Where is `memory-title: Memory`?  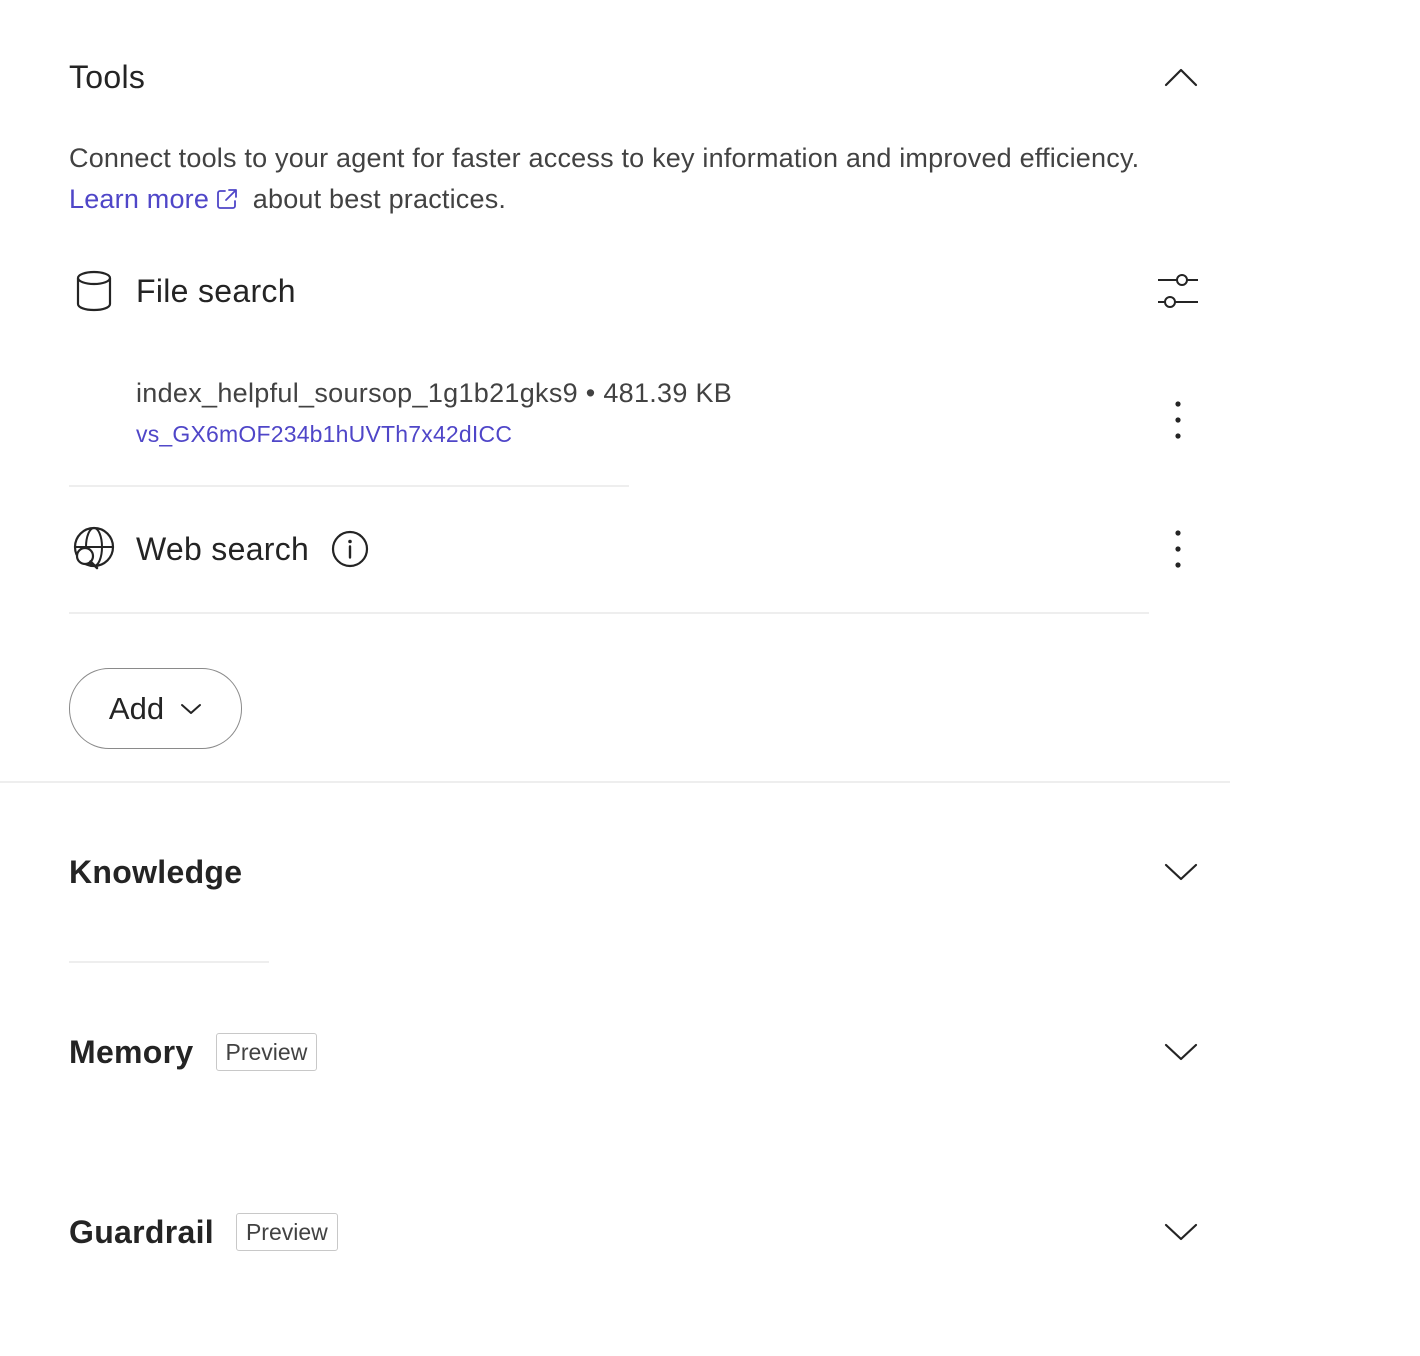 memory-title: Memory is located at coordinates (131, 1051).